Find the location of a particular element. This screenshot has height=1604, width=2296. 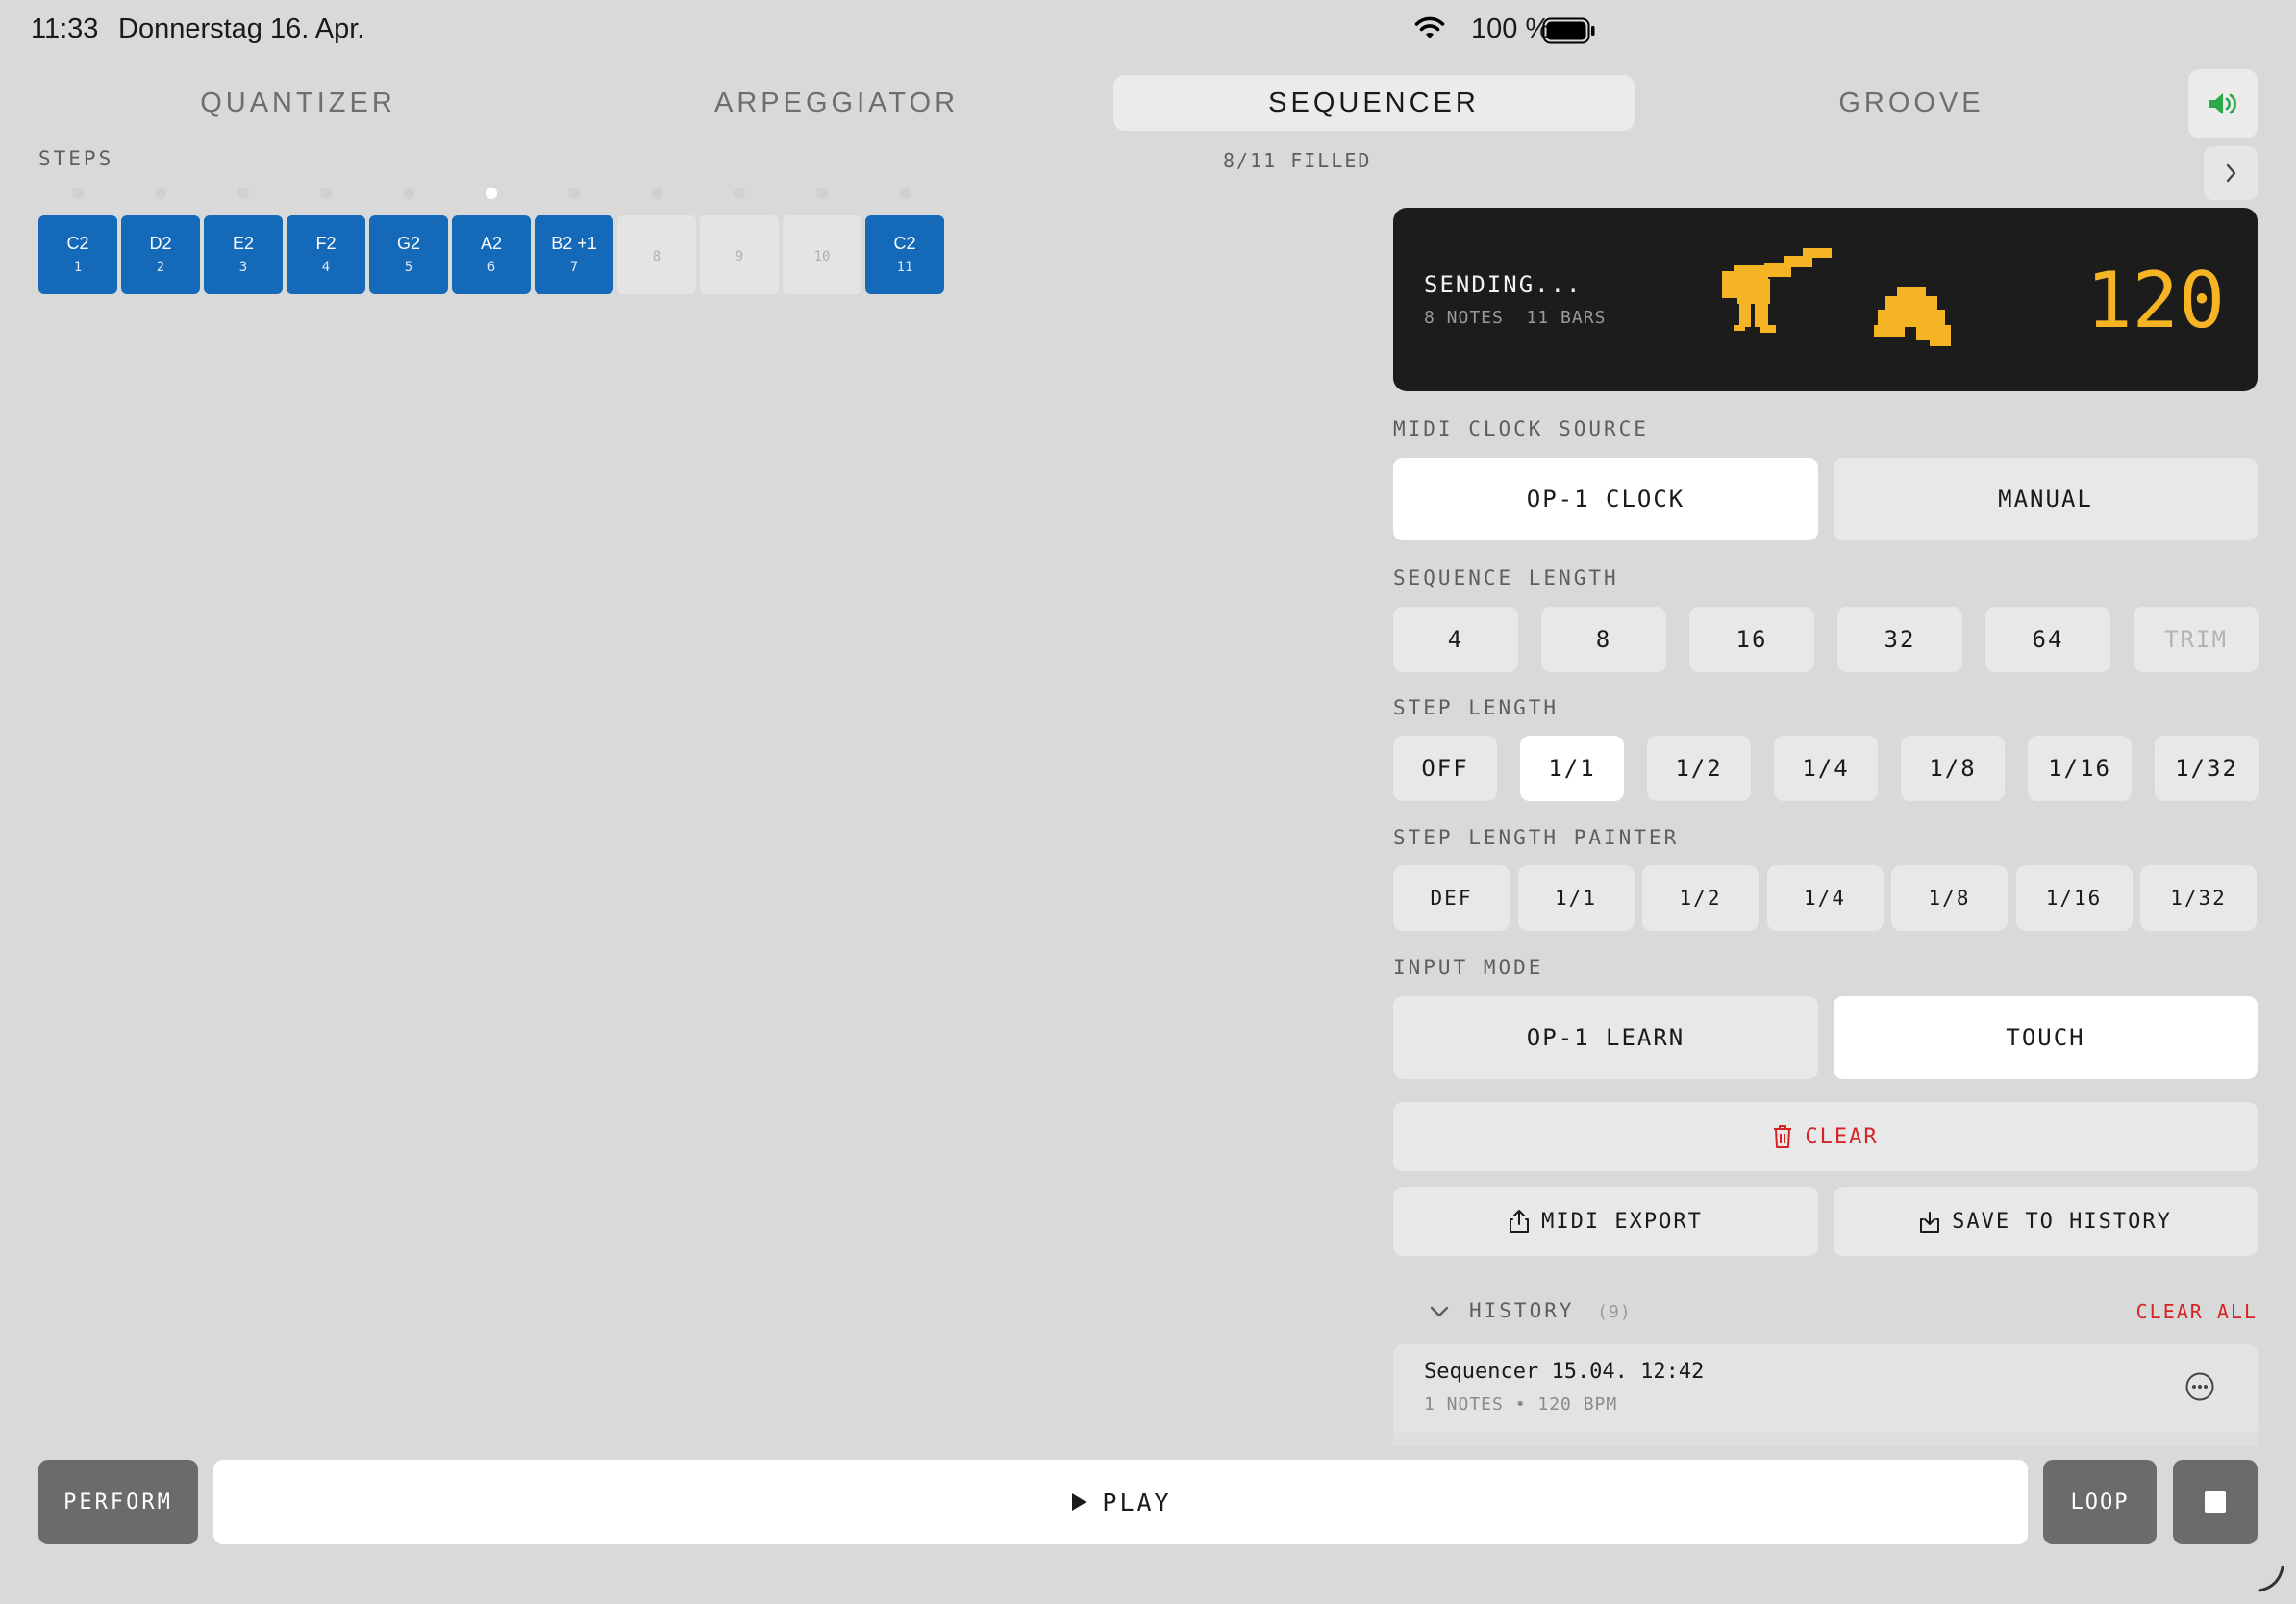

chevron-right-icon is located at coordinates (2231, 173).